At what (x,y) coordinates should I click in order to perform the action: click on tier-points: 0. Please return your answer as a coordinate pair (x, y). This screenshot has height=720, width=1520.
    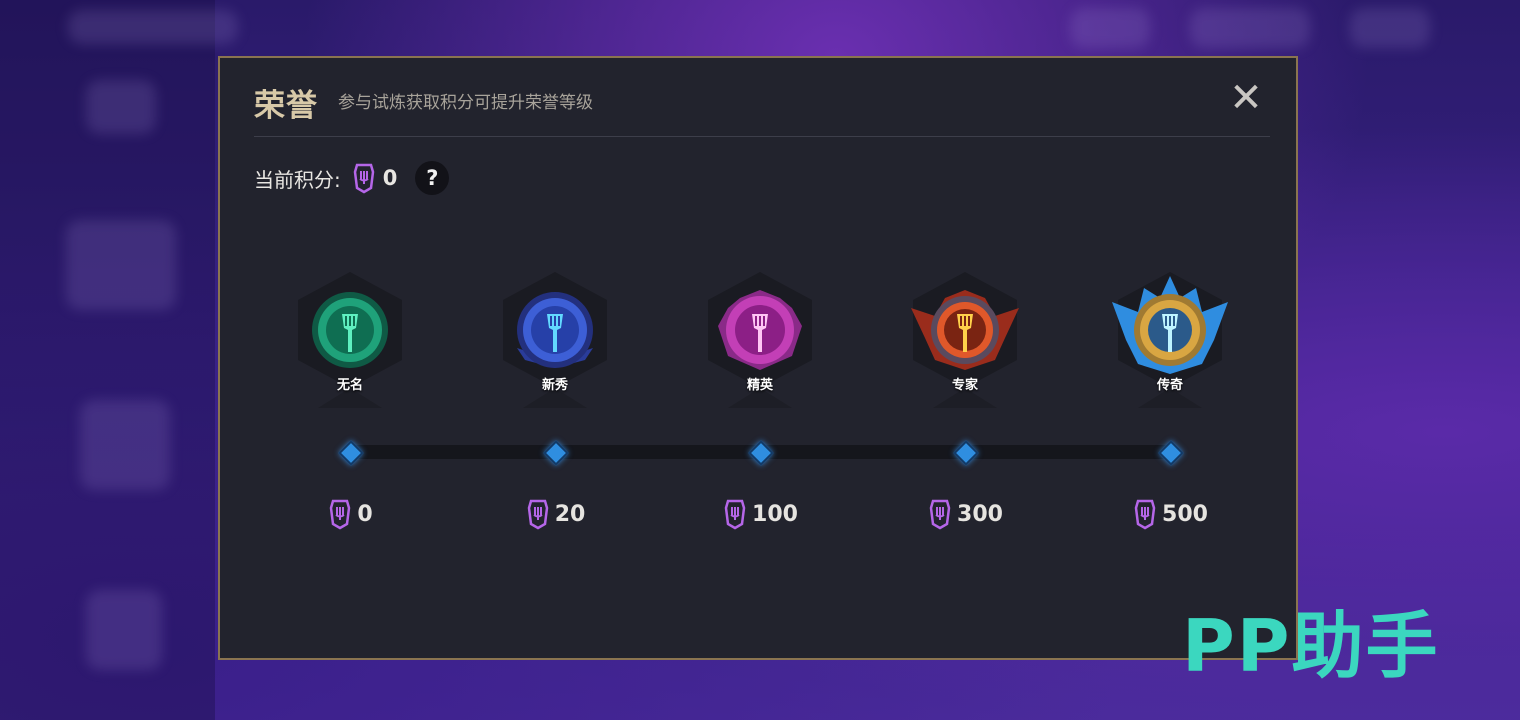
    Looking at the image, I should click on (365, 514).